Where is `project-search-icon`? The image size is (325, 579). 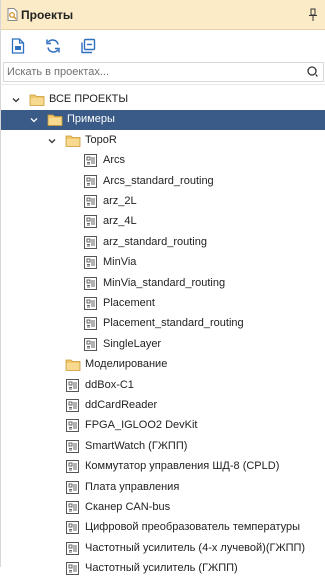
project-search-icon is located at coordinates (12, 14).